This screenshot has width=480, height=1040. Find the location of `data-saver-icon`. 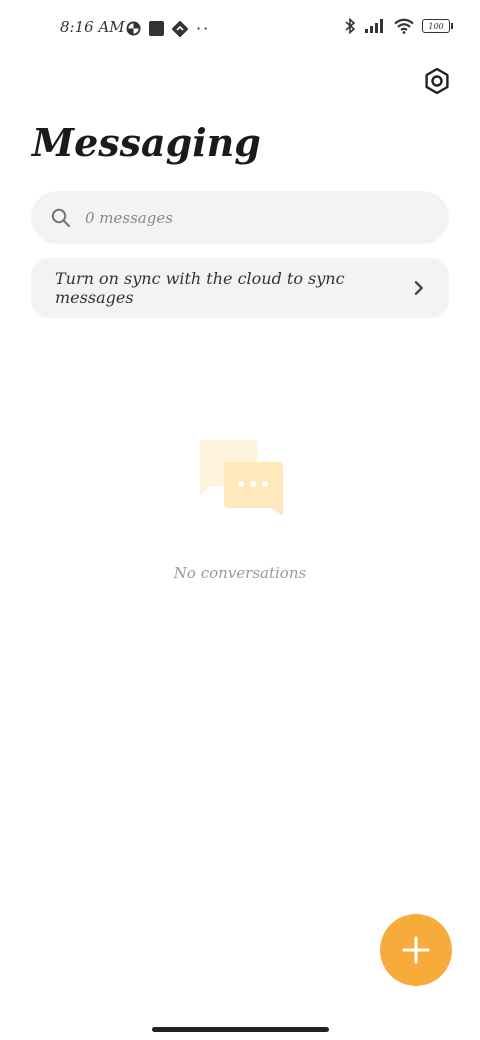

data-saver-icon is located at coordinates (133, 28).